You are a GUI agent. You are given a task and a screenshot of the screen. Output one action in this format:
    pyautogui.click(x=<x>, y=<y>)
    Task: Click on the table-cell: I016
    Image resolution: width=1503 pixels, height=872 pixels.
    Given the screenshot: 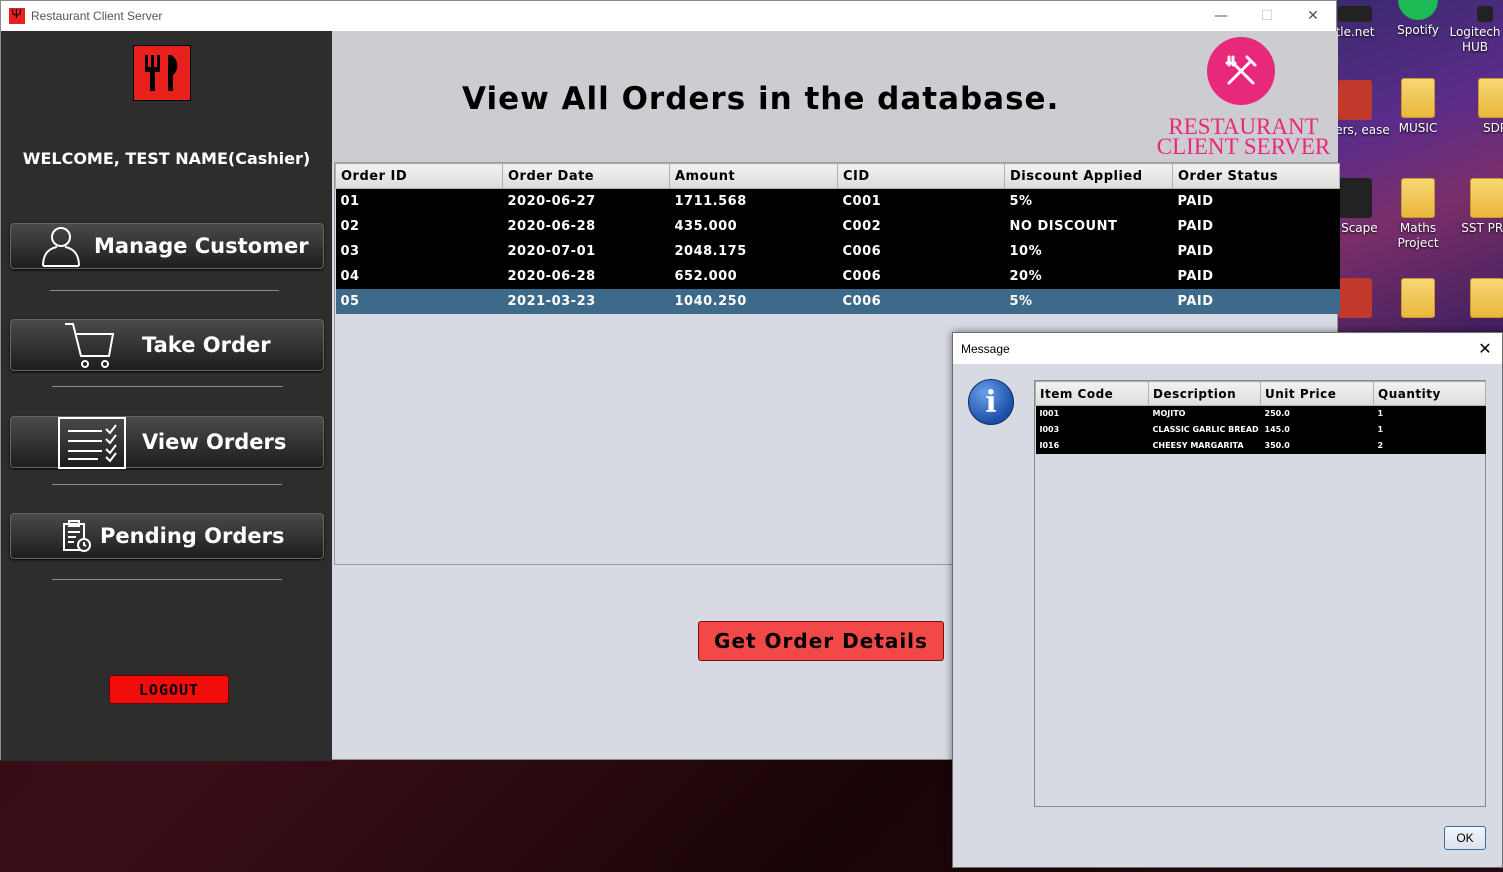 What is the action you would take?
    pyautogui.click(x=1092, y=445)
    